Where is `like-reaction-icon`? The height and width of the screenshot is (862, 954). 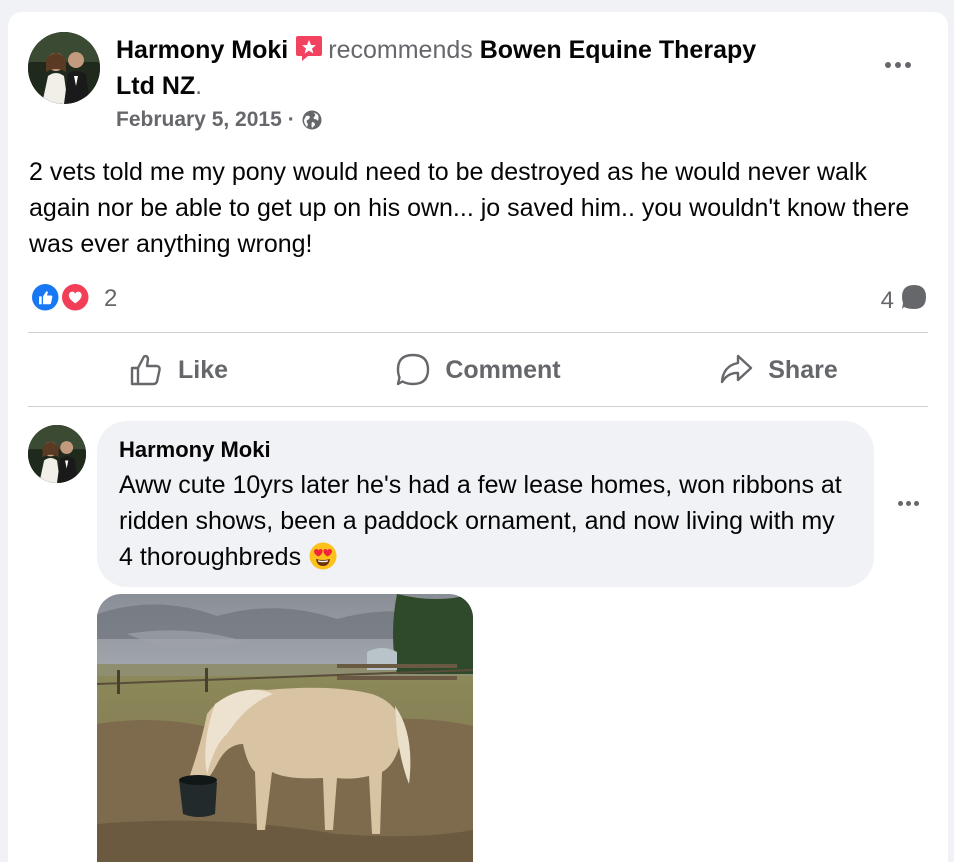 like-reaction-icon is located at coordinates (47, 299).